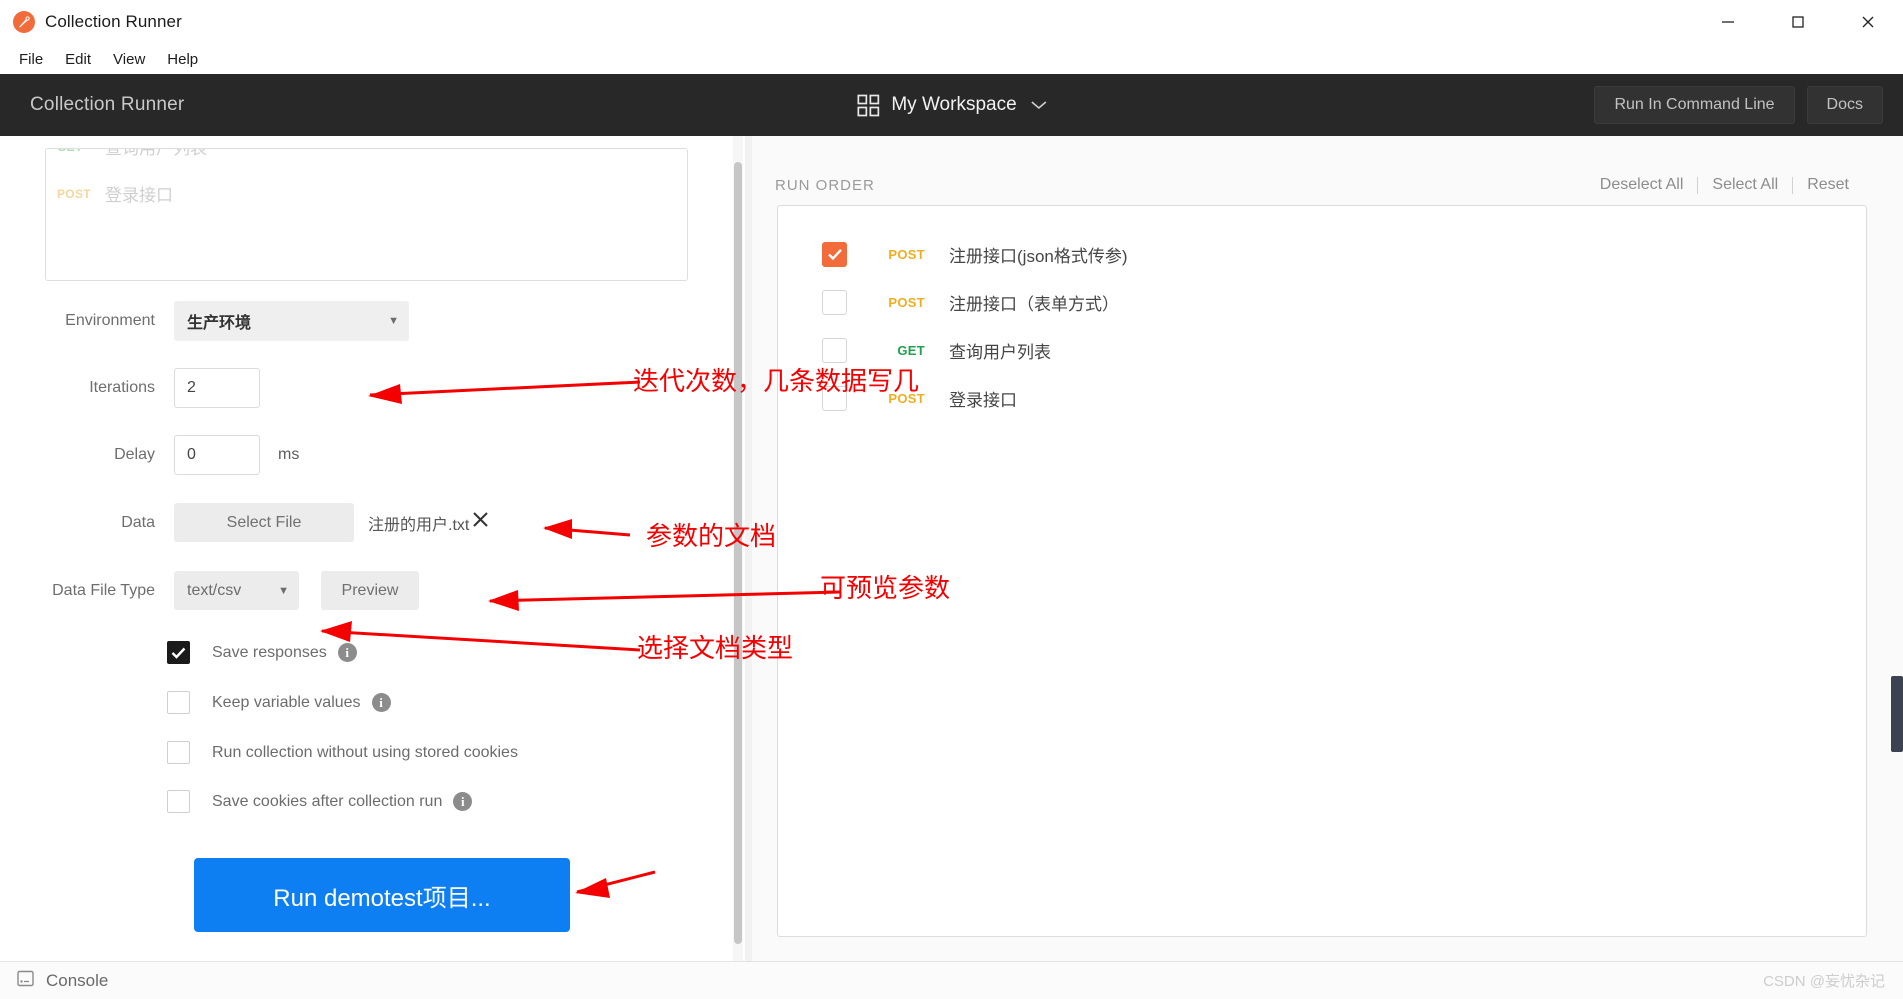 This screenshot has height=999, width=1903. Describe the element at coordinates (1039, 105) in the screenshot. I see `chevron-down-icon` at that location.